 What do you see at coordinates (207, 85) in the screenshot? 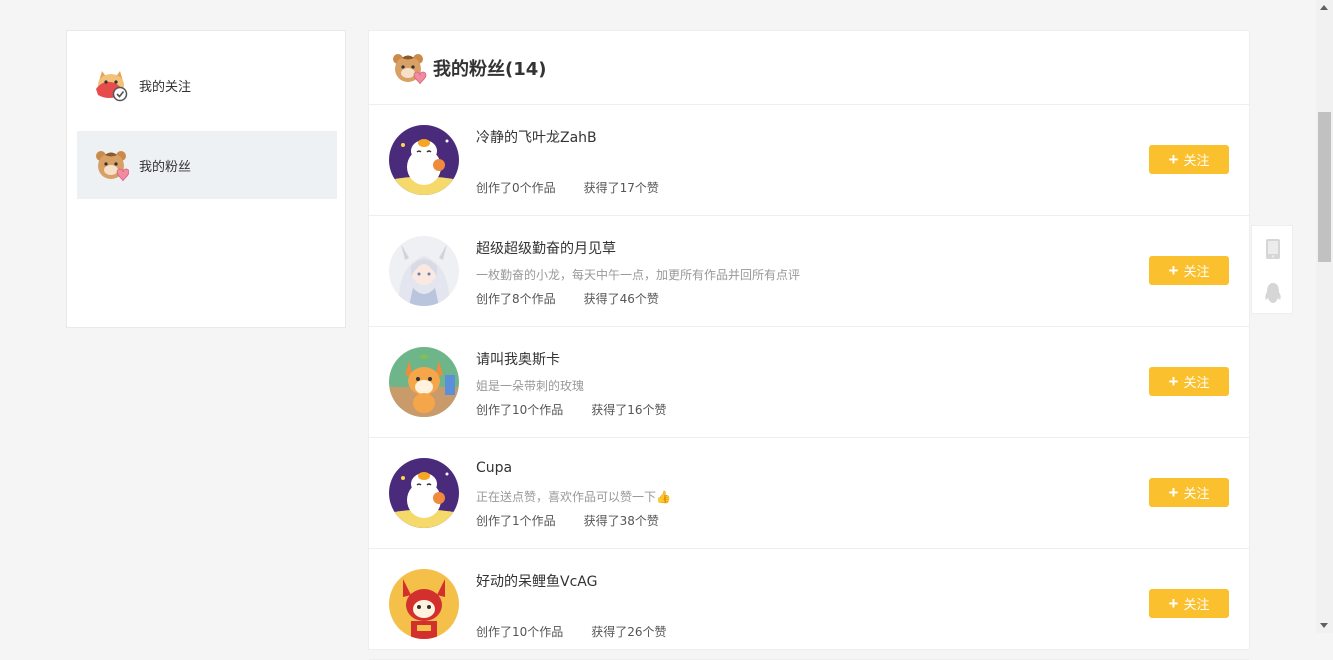
I see `sidebar-item-following: 我的关注` at bounding box center [207, 85].